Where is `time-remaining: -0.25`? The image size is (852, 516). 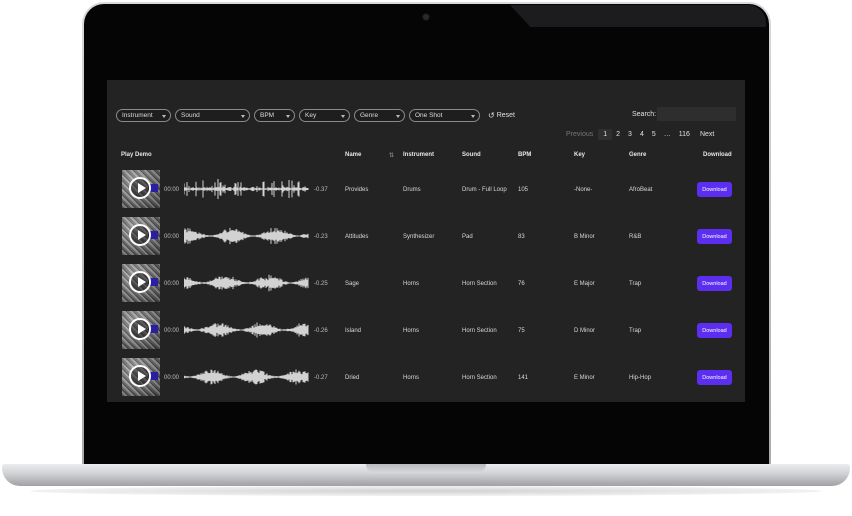
time-remaining: -0.25 is located at coordinates (321, 284).